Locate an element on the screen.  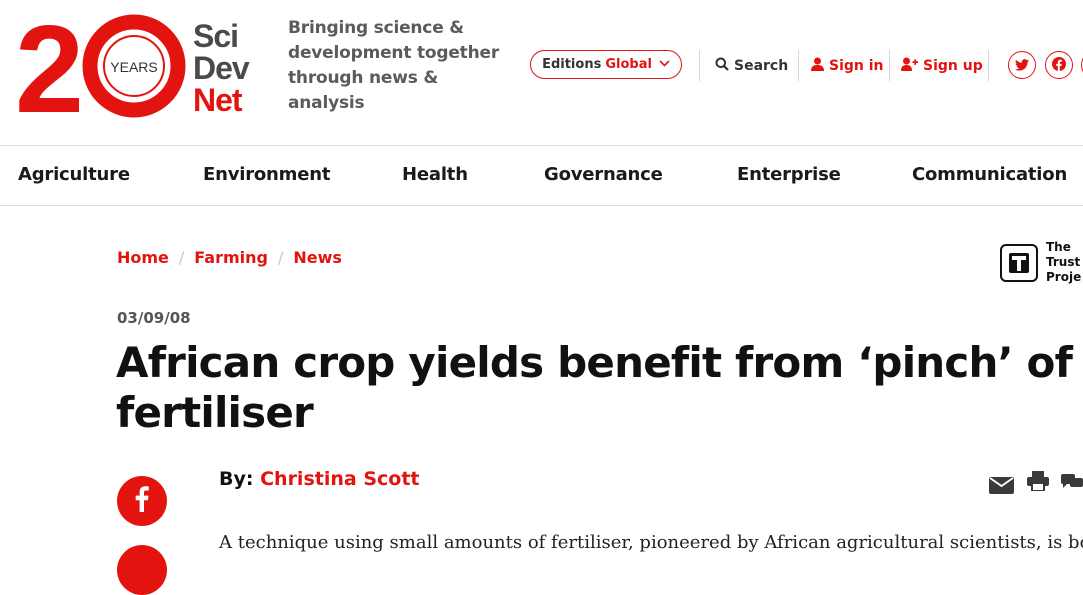
chevron-down-icon is located at coordinates (664, 64).